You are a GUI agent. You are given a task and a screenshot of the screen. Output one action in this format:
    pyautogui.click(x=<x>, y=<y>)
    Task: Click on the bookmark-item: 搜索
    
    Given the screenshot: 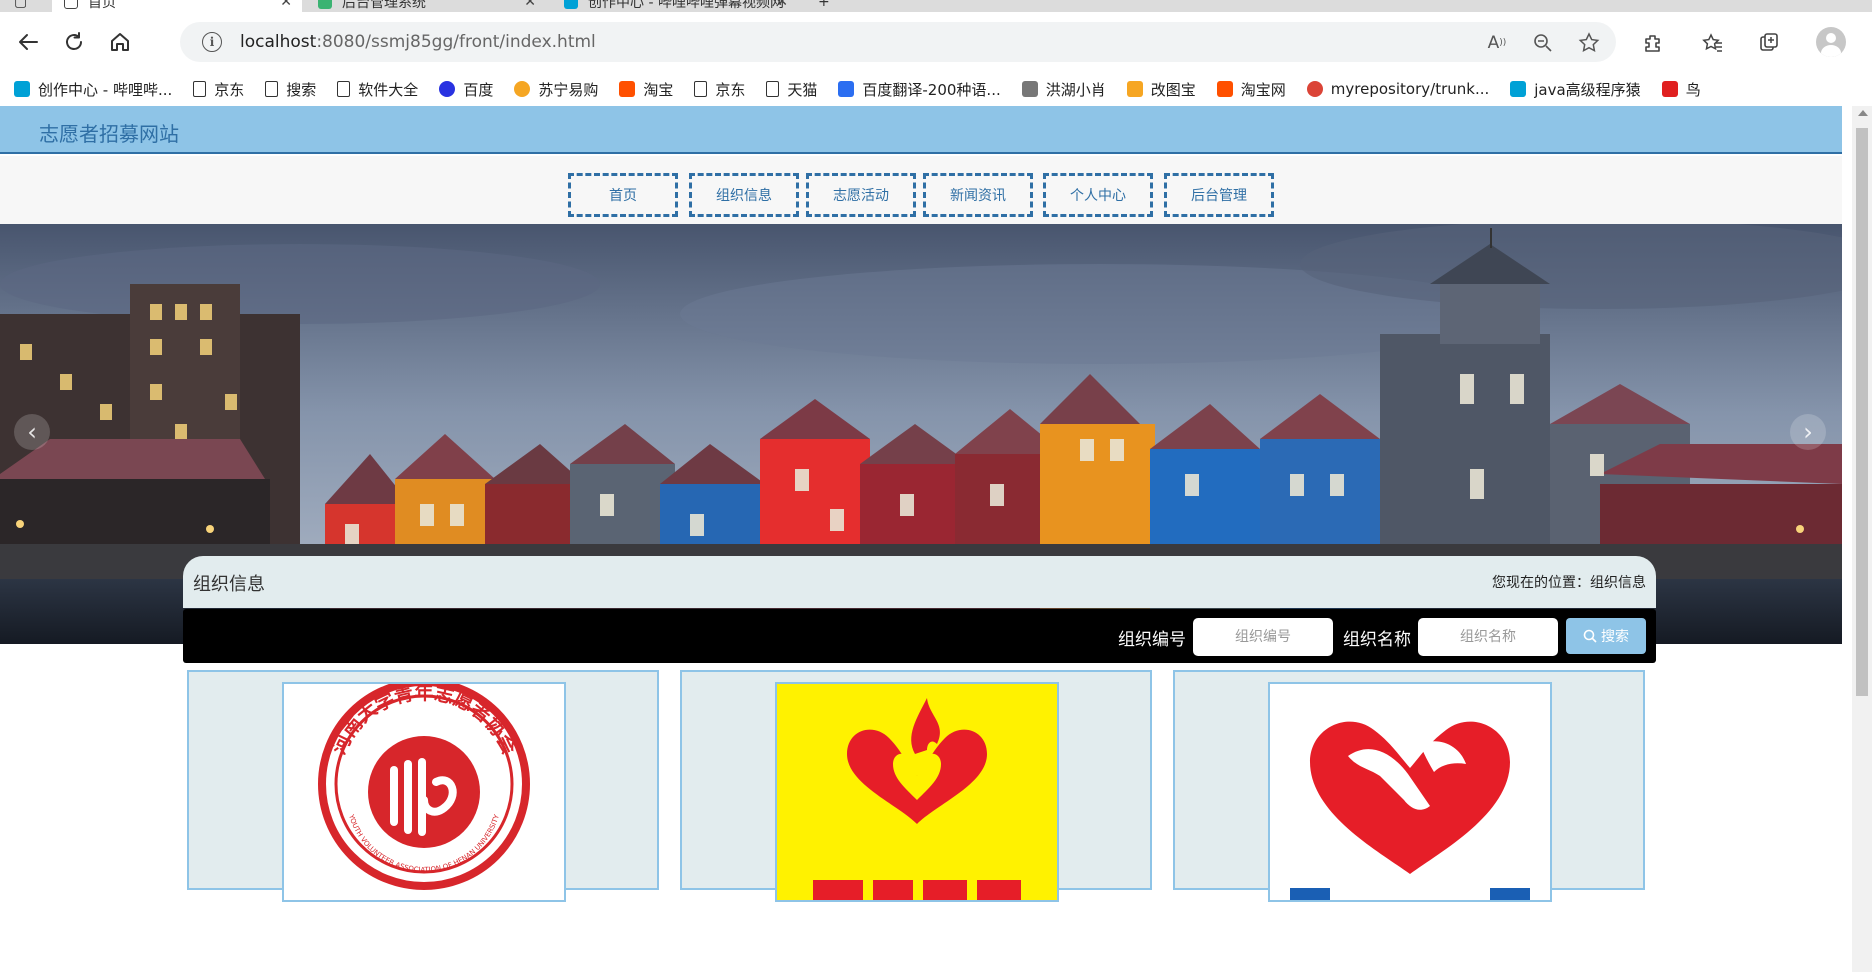 What is the action you would take?
    pyautogui.click(x=290, y=89)
    